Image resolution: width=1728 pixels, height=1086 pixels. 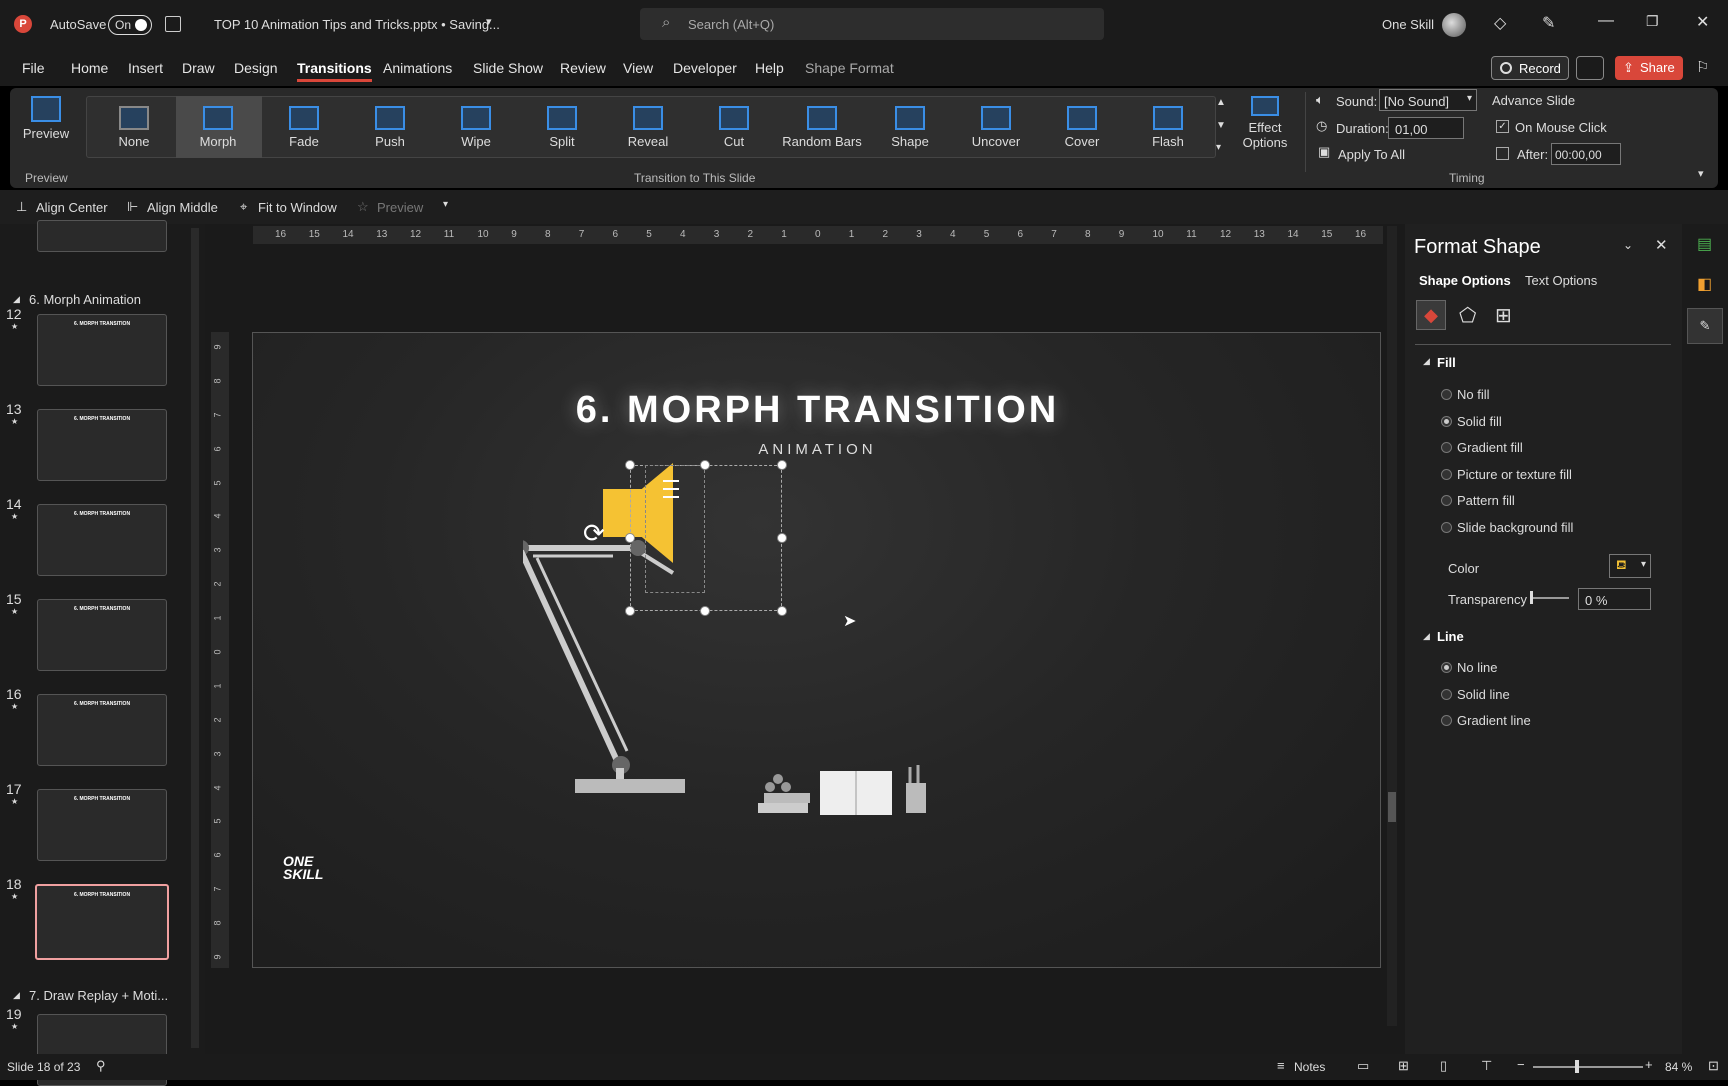 What do you see at coordinates (1218, 147) in the screenshot?
I see `gallery-more: ▾` at bounding box center [1218, 147].